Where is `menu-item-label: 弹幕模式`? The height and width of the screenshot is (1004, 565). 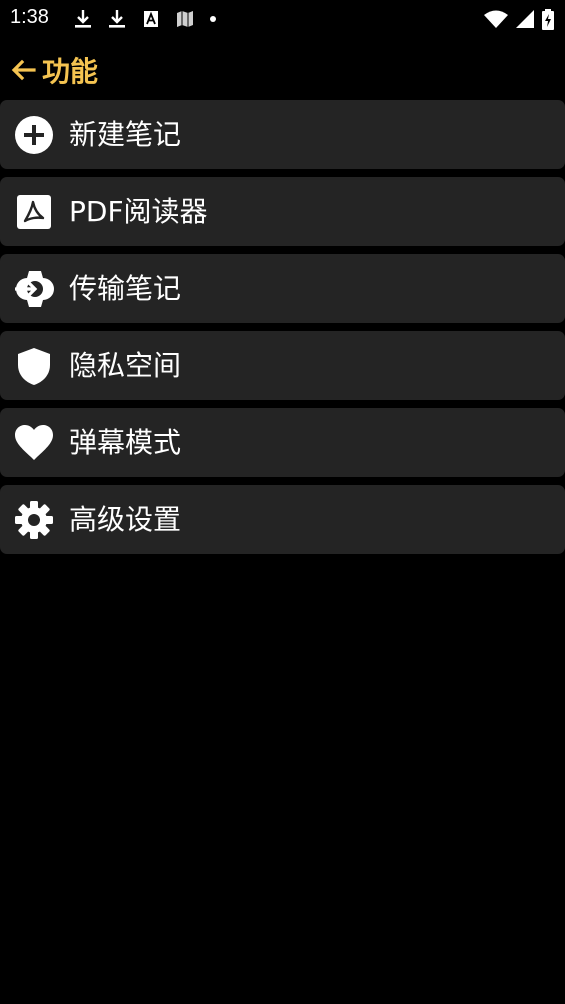
menu-item-label: 弹幕模式 is located at coordinates (125, 442).